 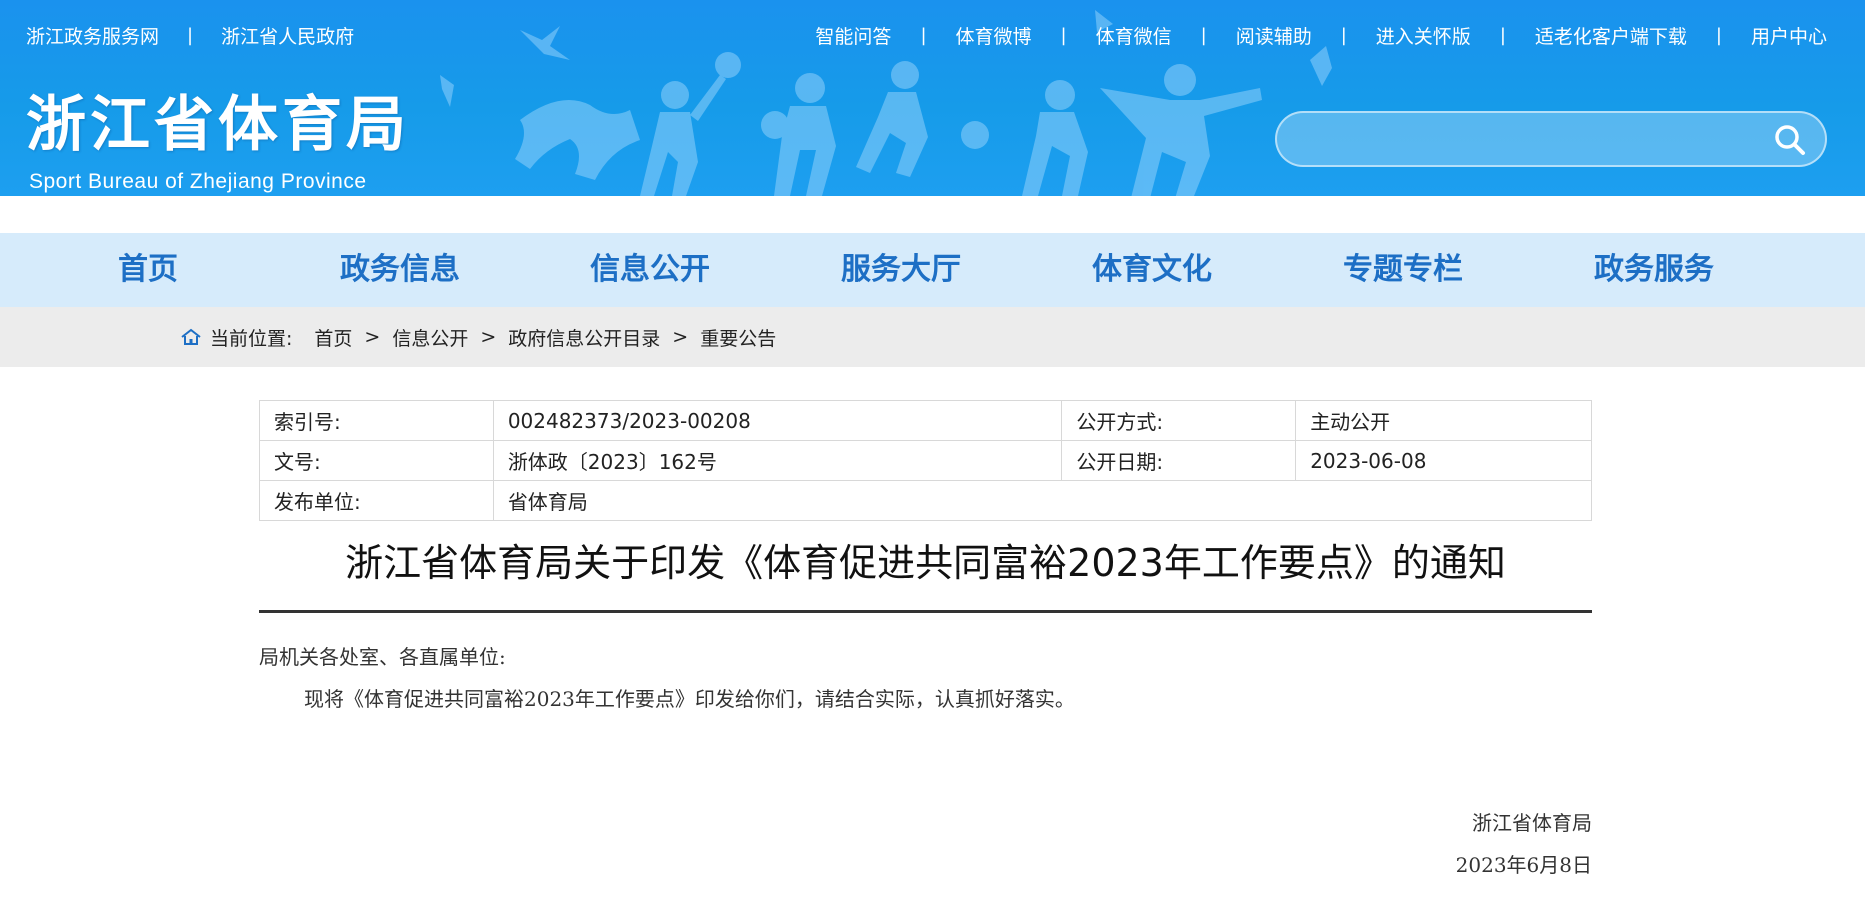 I want to click on article-signer: 浙江省体育局, so click(x=1532, y=823).